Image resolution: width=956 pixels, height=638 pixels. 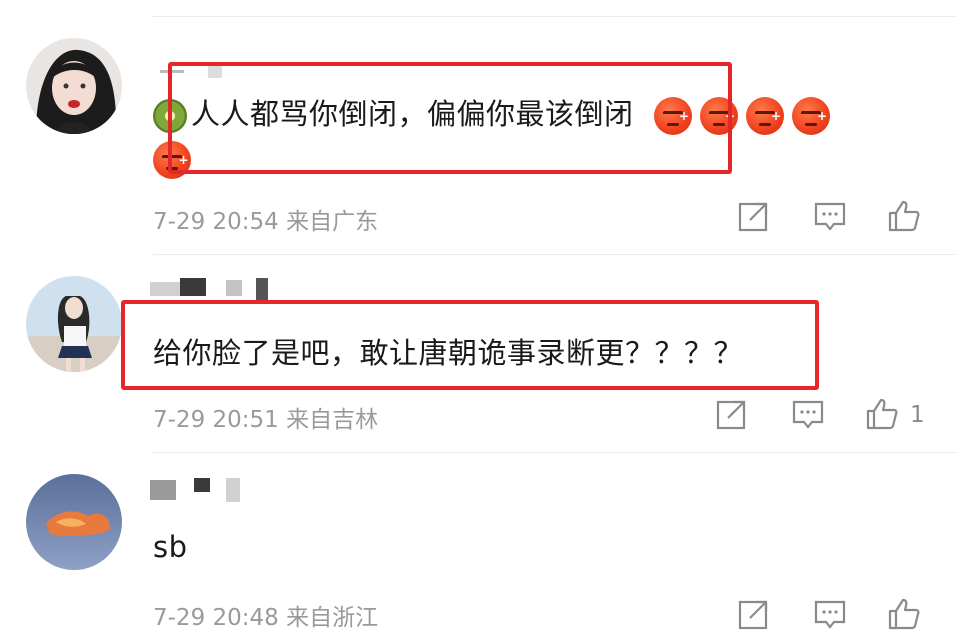 I want to click on comment-text: sb, so click(x=170, y=547).